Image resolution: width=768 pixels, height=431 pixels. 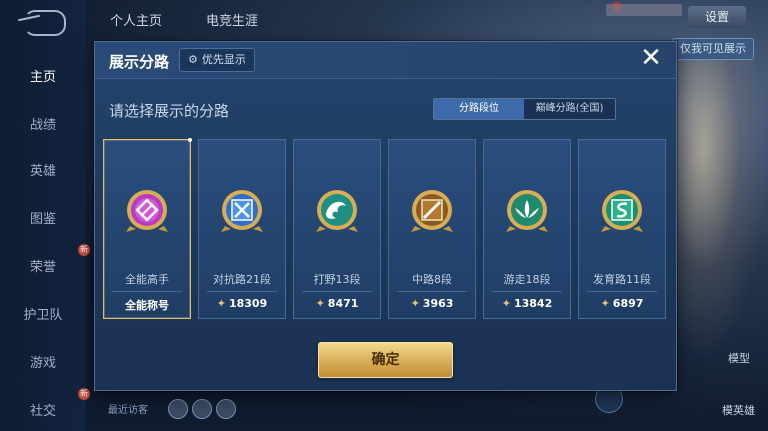 I want to click on lane-name: 对抗路21段, so click(x=242, y=279).